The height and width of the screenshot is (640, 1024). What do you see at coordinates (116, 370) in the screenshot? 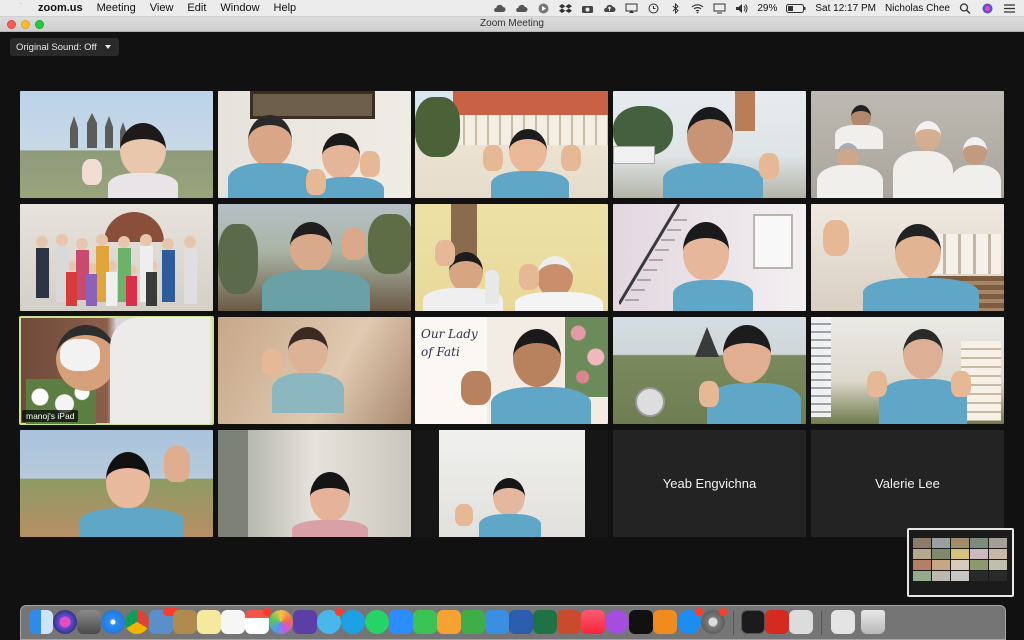
I see `video-tile-active-speaker: manoj's iPad` at bounding box center [116, 370].